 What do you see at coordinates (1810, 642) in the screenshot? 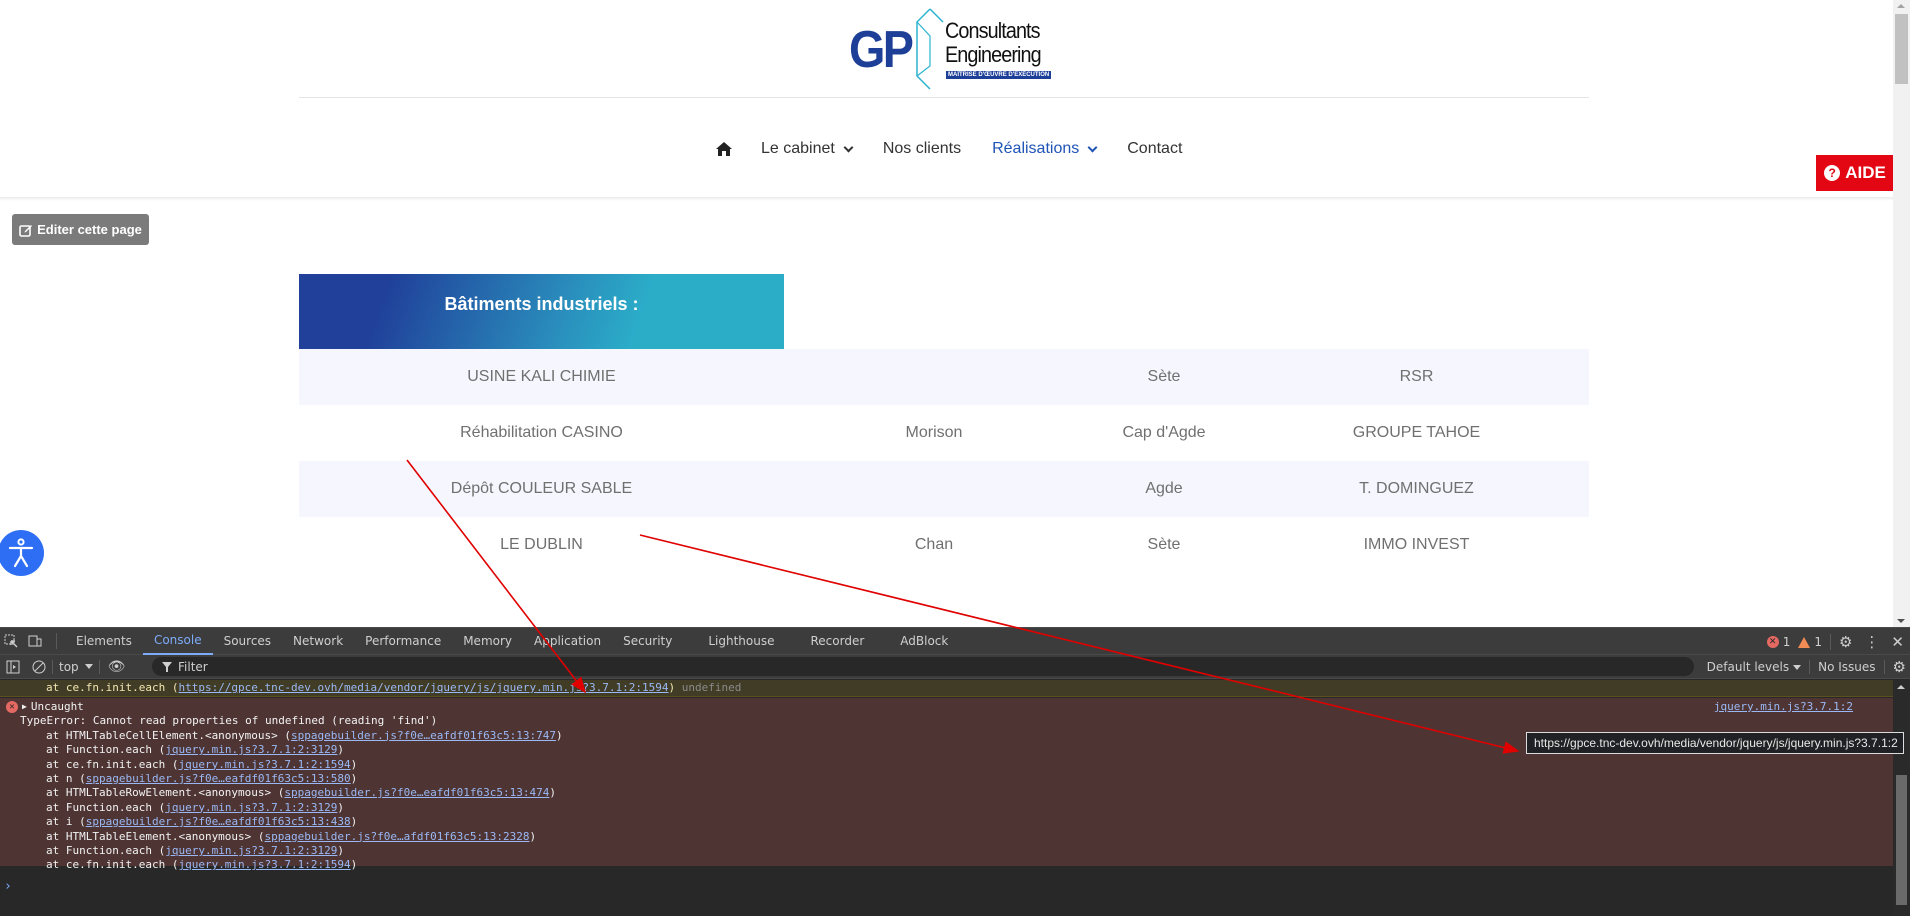
I see `warning-count-badge: 1` at bounding box center [1810, 642].